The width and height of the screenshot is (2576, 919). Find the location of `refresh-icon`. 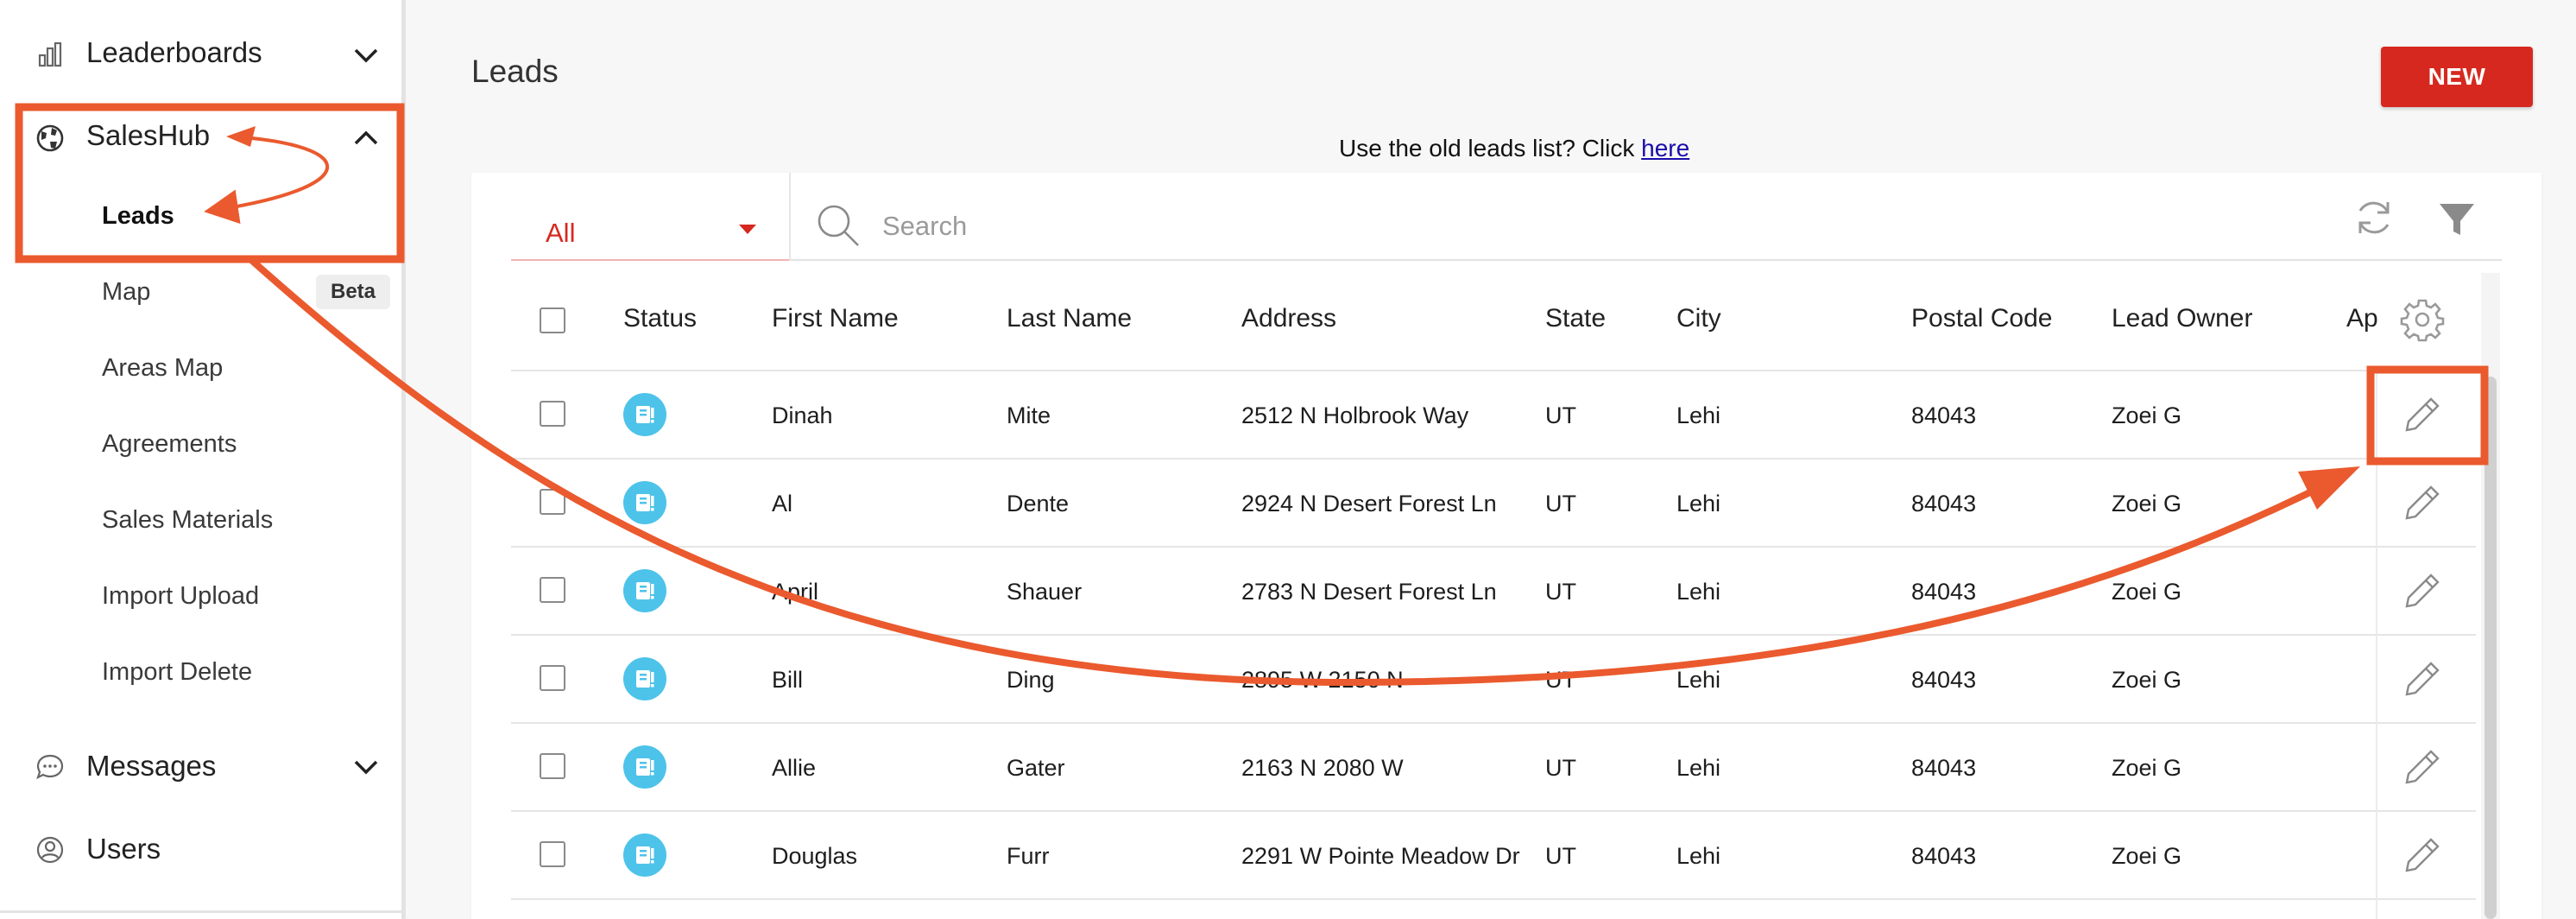

refresh-icon is located at coordinates (2374, 217).